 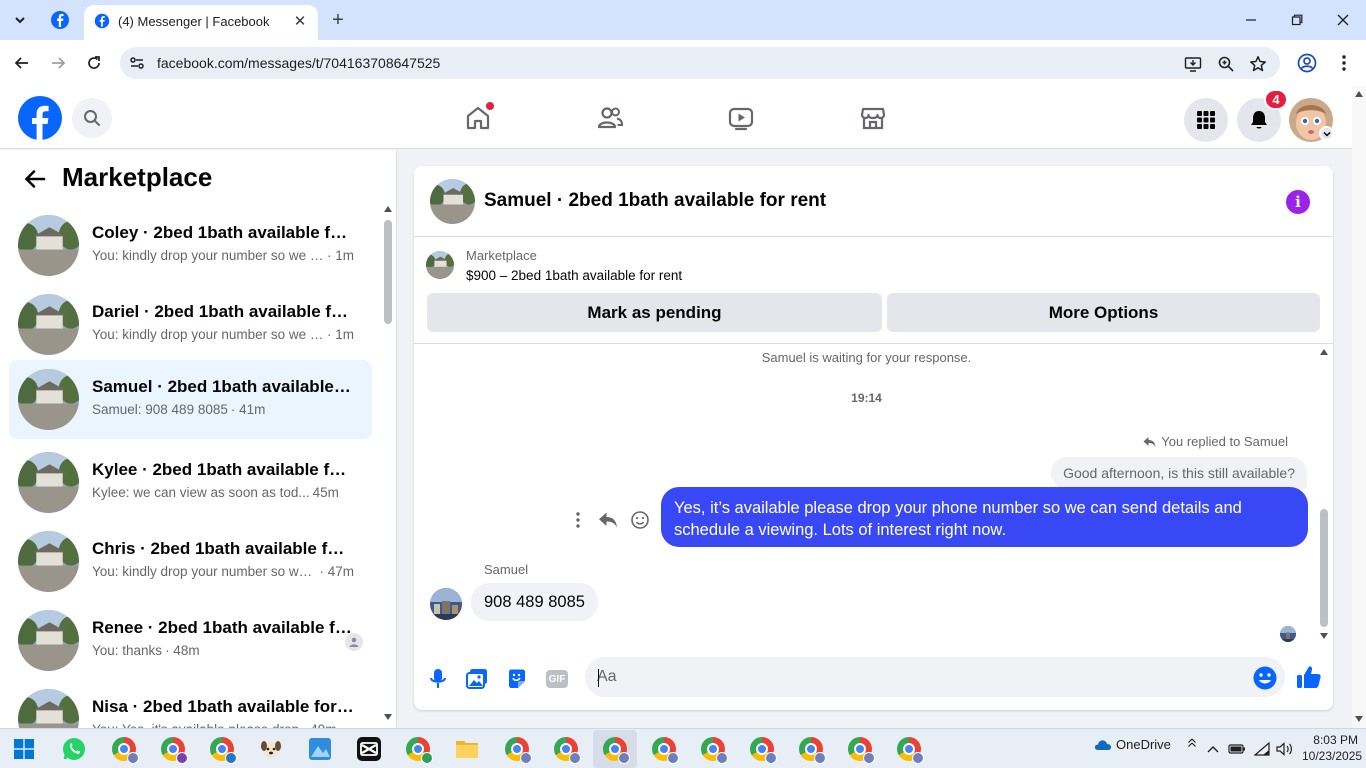 I want to click on minimize-button, so click(x=1251, y=20).